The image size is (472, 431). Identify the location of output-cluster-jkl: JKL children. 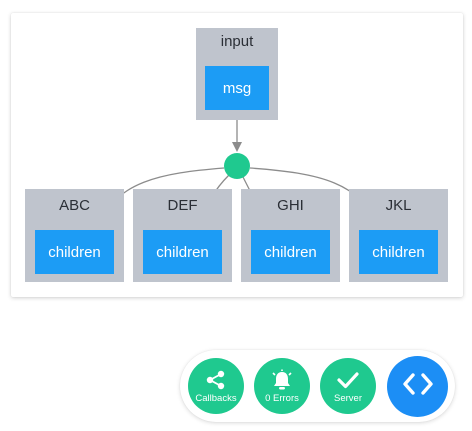
(398, 235).